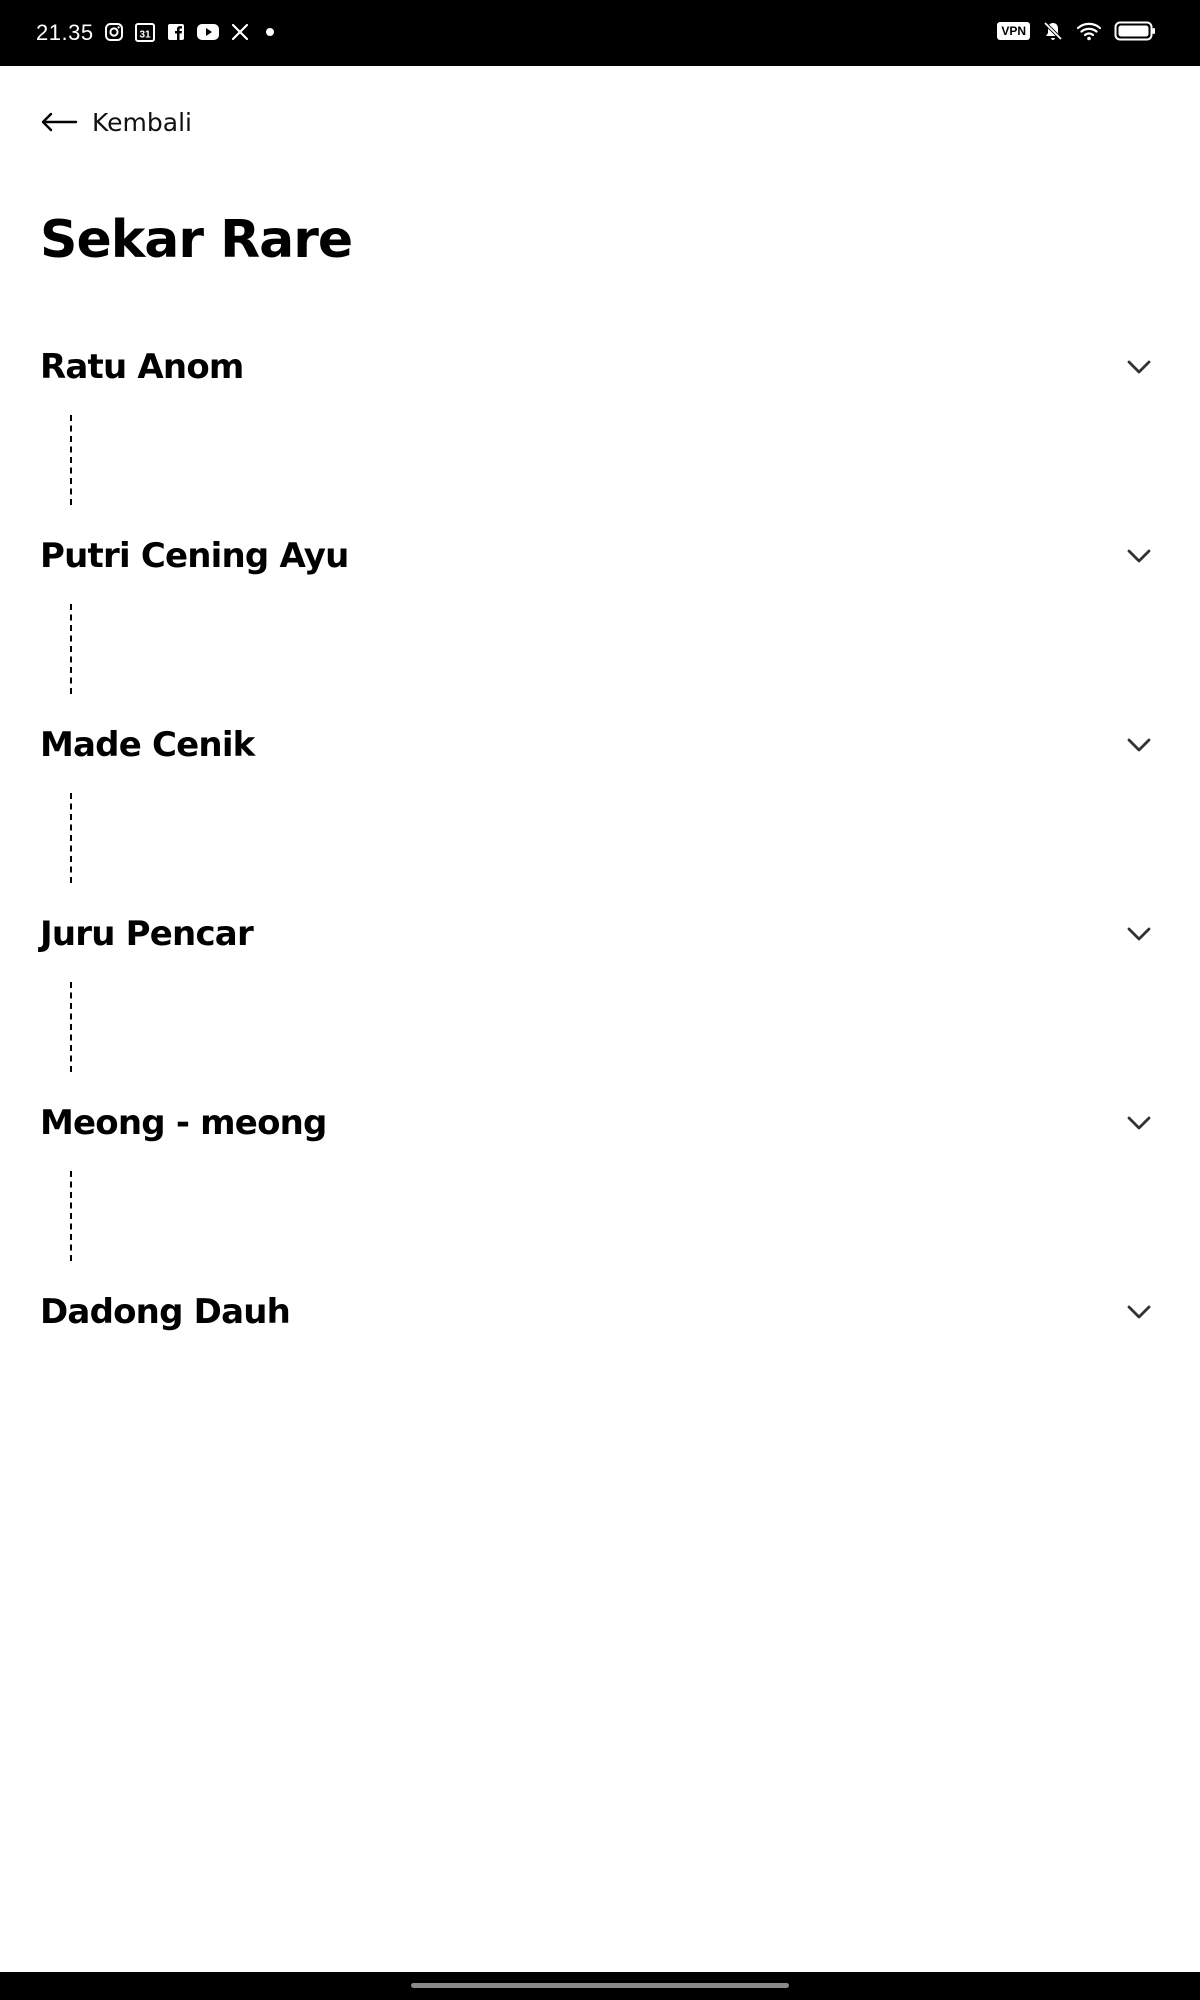  Describe the element at coordinates (196, 240) in the screenshot. I see `page-title: Sekar Rare` at that location.